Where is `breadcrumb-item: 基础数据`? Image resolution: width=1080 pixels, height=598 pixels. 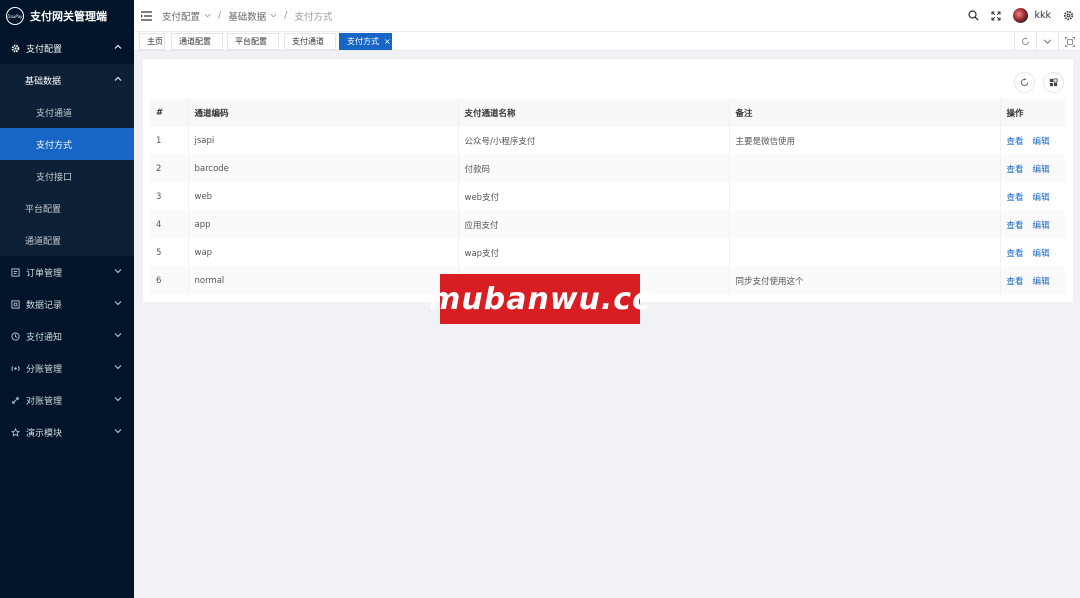 breadcrumb-item: 基础数据 is located at coordinates (247, 16).